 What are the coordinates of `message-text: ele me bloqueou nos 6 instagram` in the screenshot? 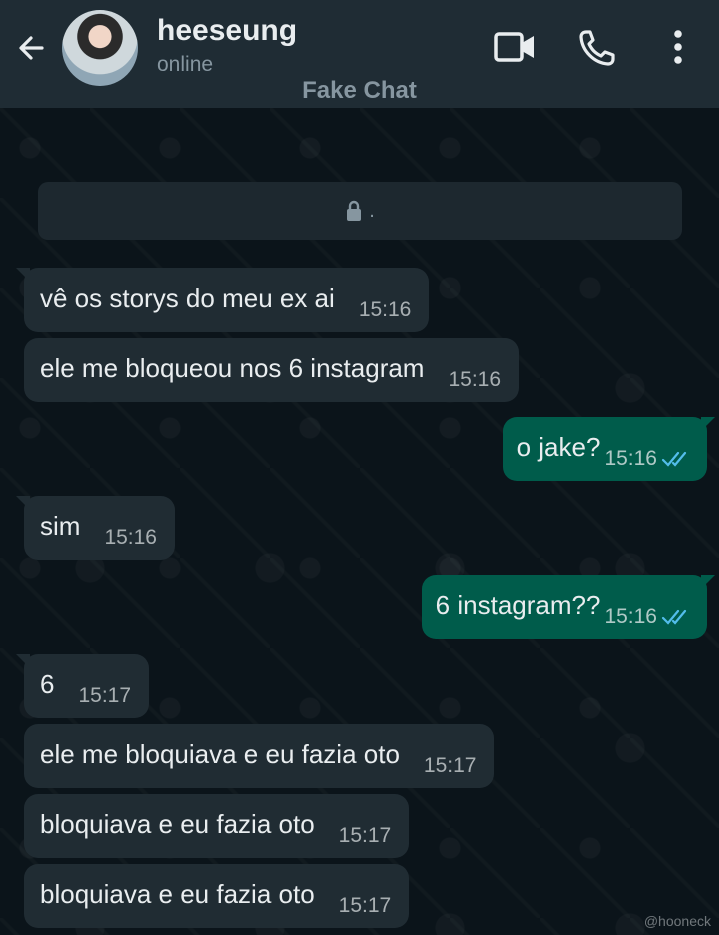 It's located at (232, 367).